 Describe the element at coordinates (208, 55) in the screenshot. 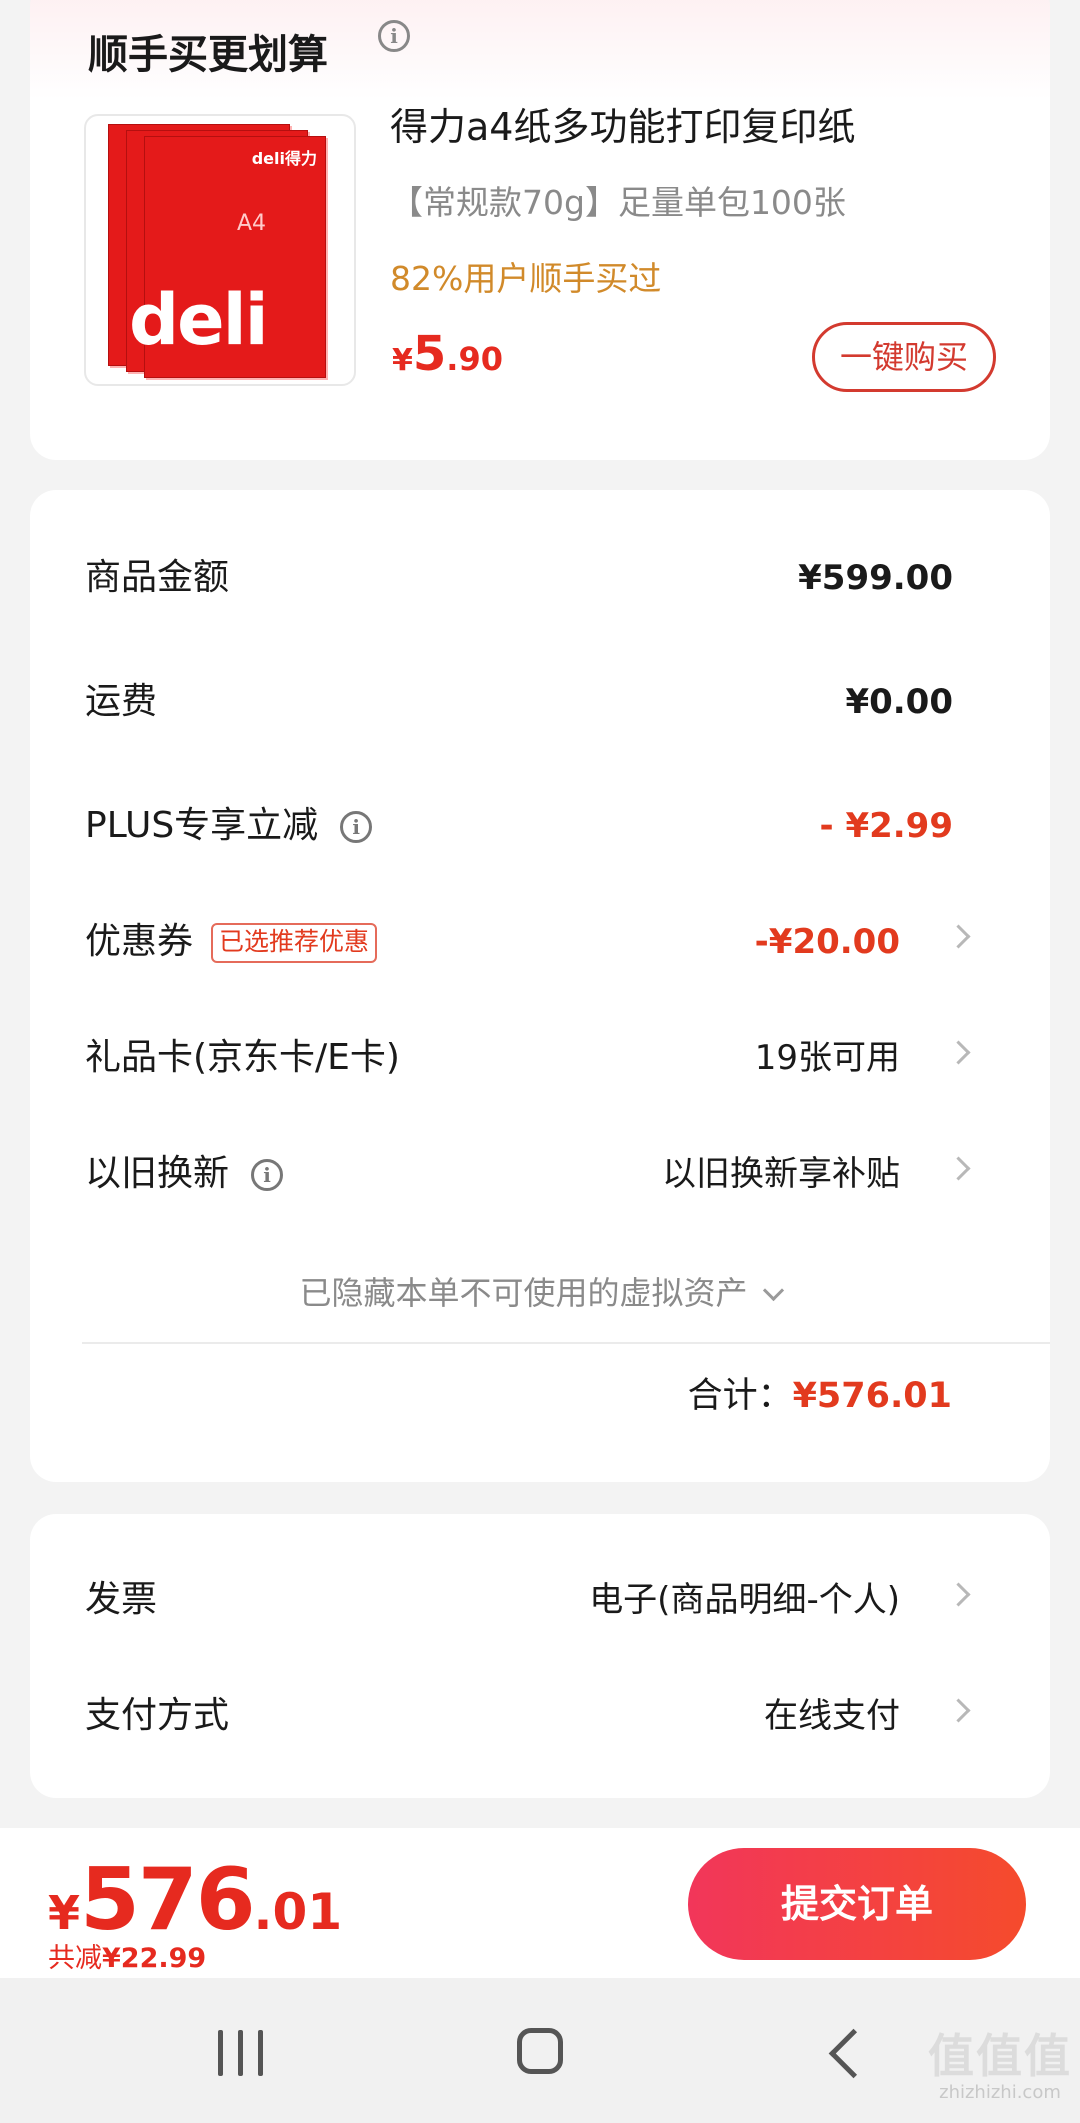

I see `recommend-title: 顺手买更划算` at that location.